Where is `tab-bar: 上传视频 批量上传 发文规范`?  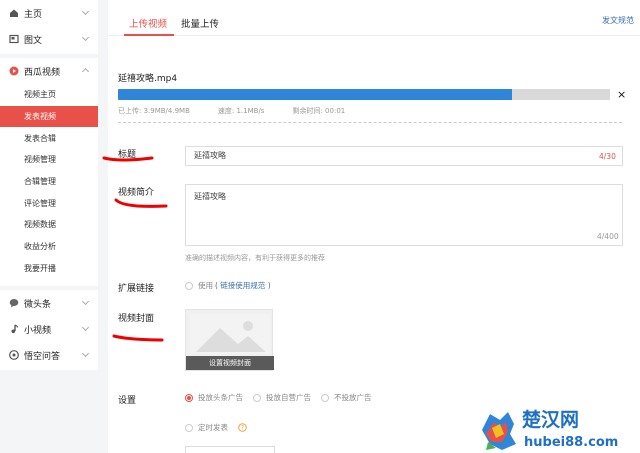
tab-bar: 上传视频 批量上传 发文规范 is located at coordinates (374, 18).